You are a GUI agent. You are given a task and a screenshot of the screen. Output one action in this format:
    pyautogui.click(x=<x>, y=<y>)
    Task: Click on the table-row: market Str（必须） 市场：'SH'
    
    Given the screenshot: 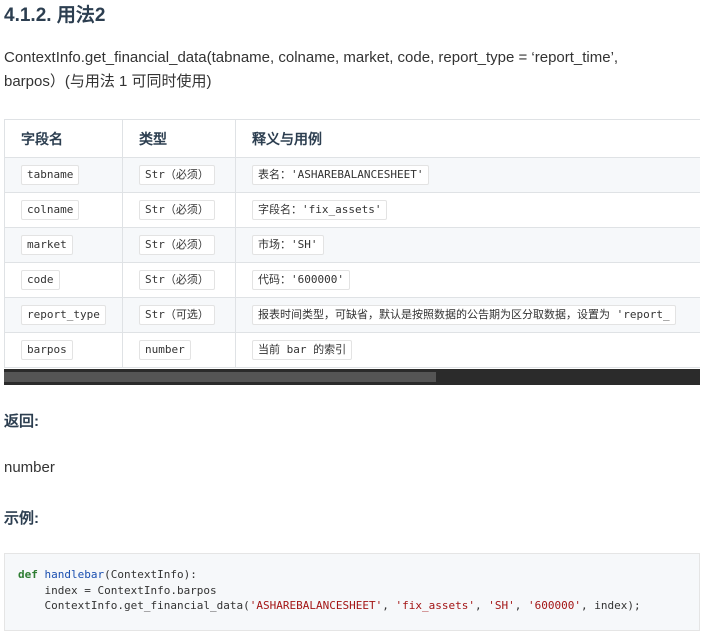 What is the action you would take?
    pyautogui.click(x=352, y=245)
    